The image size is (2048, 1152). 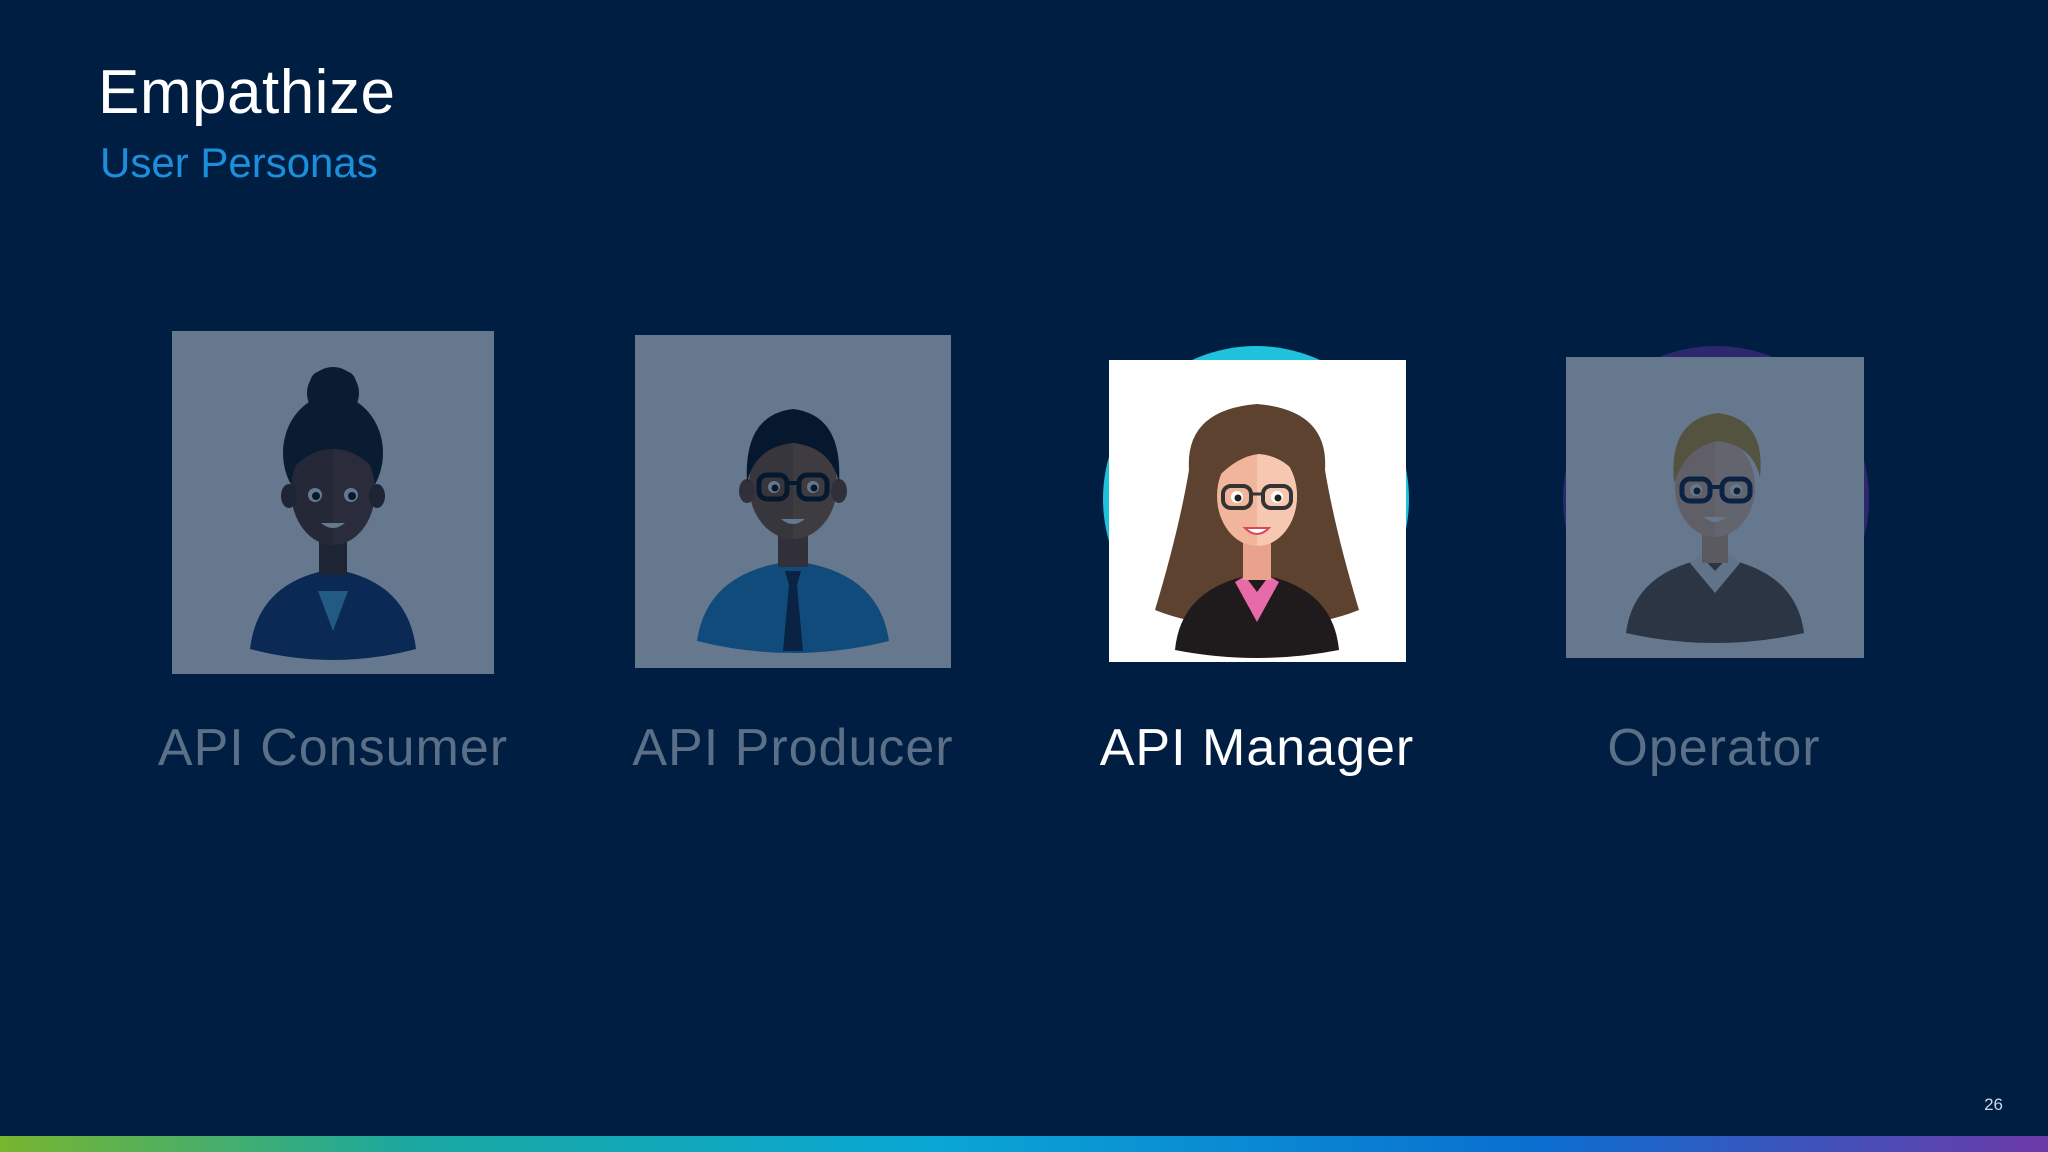 I want to click on man-glasses-tie-avatar-icon, so click(x=793, y=501).